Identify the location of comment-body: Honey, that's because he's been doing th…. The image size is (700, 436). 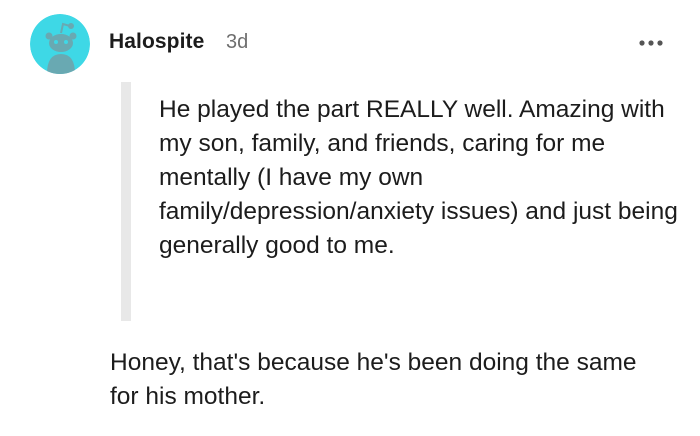
(373, 379).